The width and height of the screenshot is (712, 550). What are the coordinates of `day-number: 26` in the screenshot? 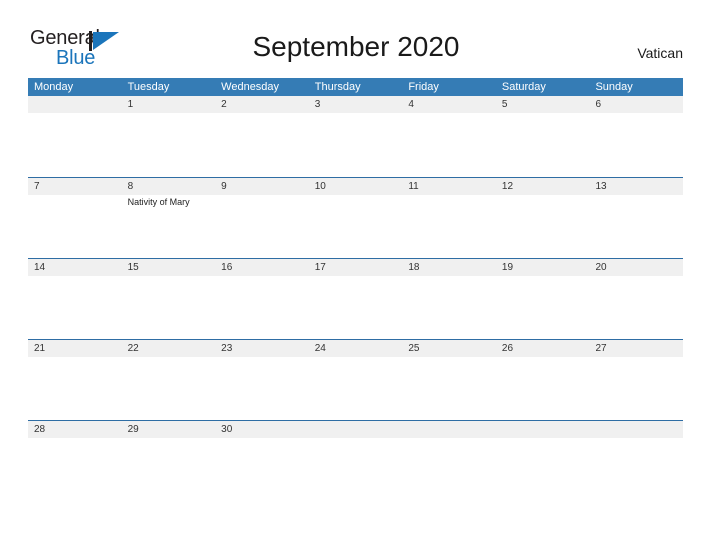 It's located at (507, 348).